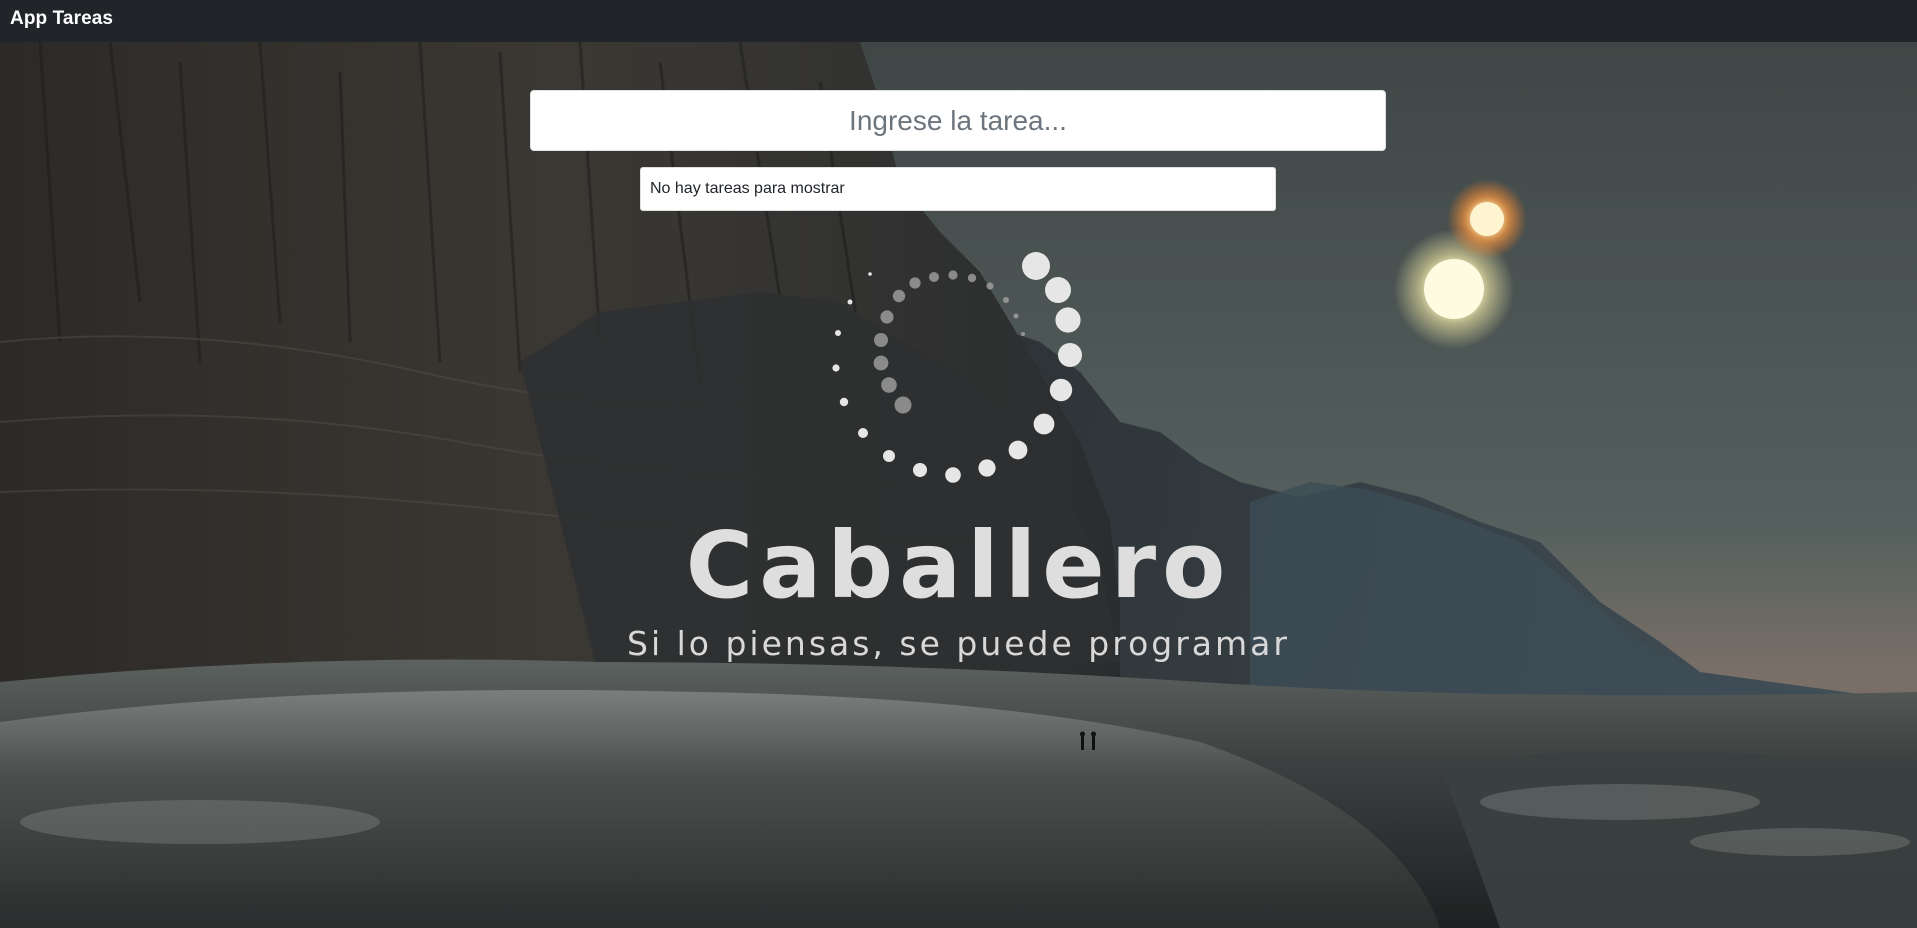 Image resolution: width=1917 pixels, height=928 pixels. I want to click on logo-wordmark: Caballero, so click(958, 565).